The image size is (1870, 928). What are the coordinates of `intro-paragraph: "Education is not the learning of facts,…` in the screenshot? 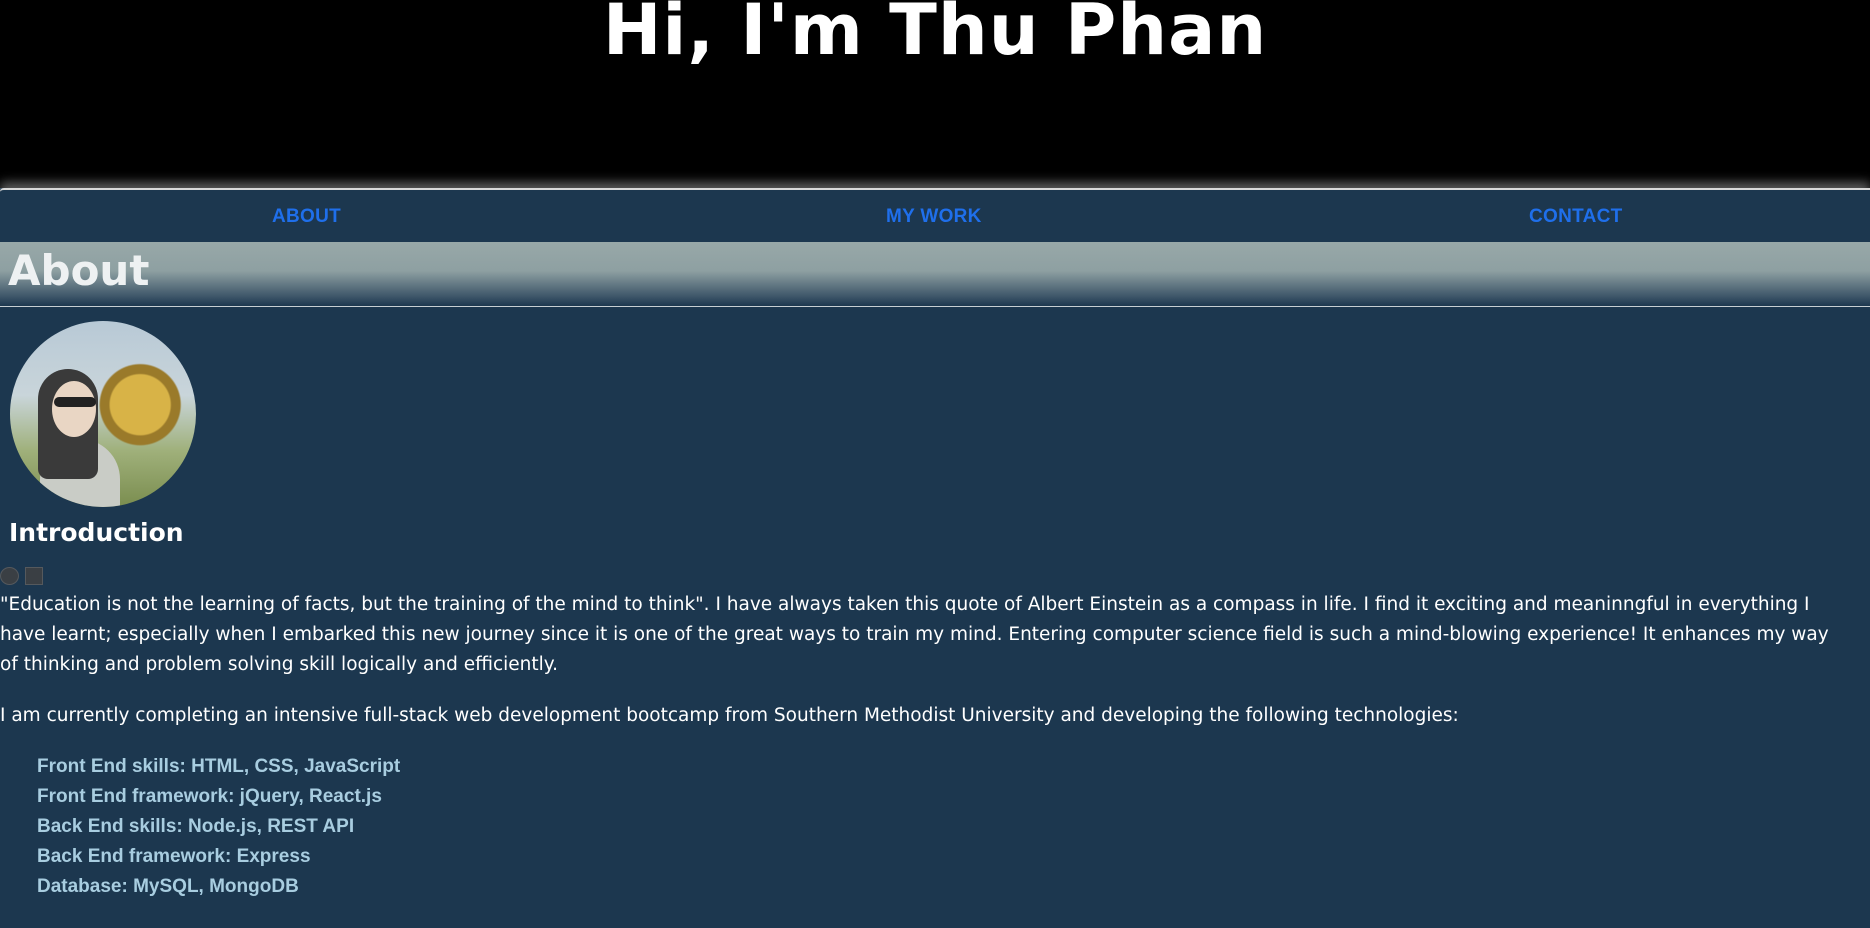 It's located at (914, 634).